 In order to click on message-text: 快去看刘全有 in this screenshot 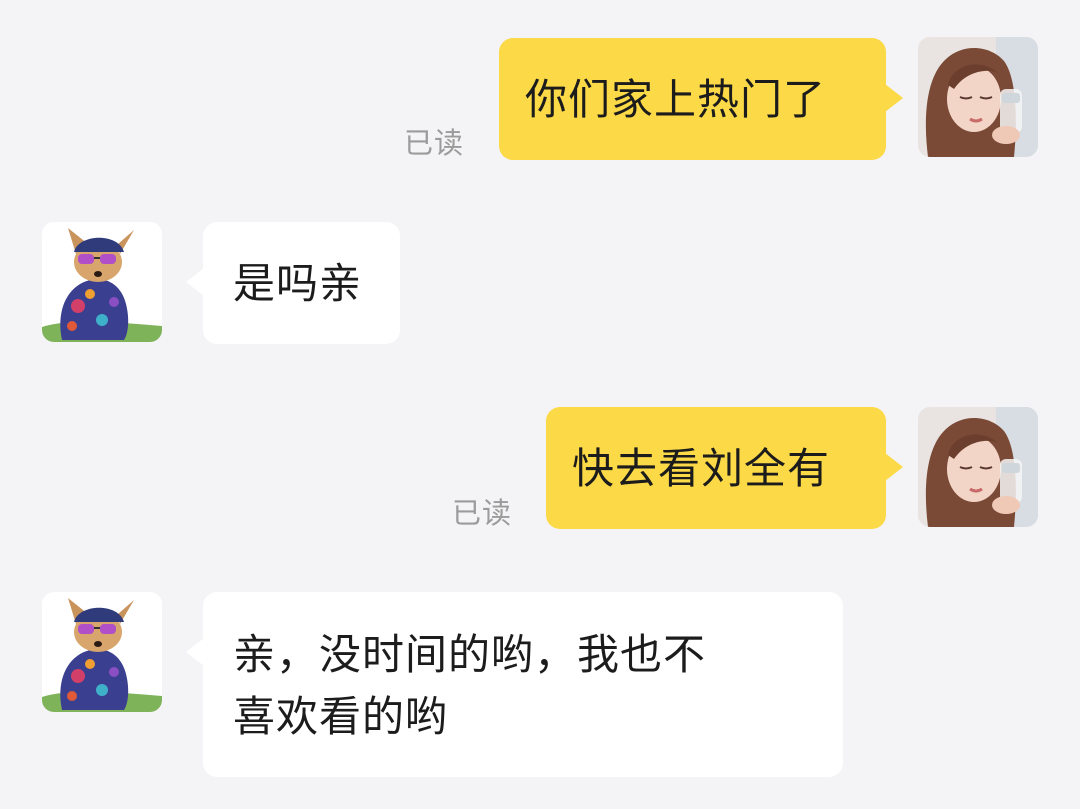, I will do `click(701, 468)`.